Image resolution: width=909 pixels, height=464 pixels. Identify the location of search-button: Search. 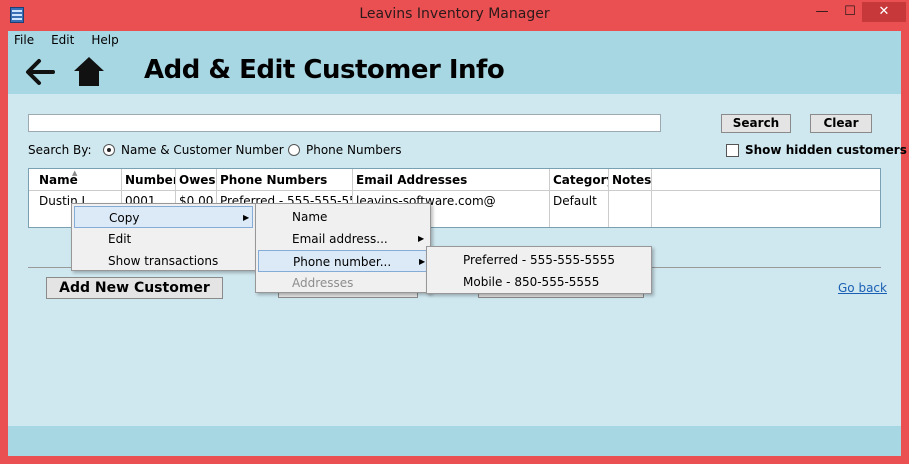
(756, 123).